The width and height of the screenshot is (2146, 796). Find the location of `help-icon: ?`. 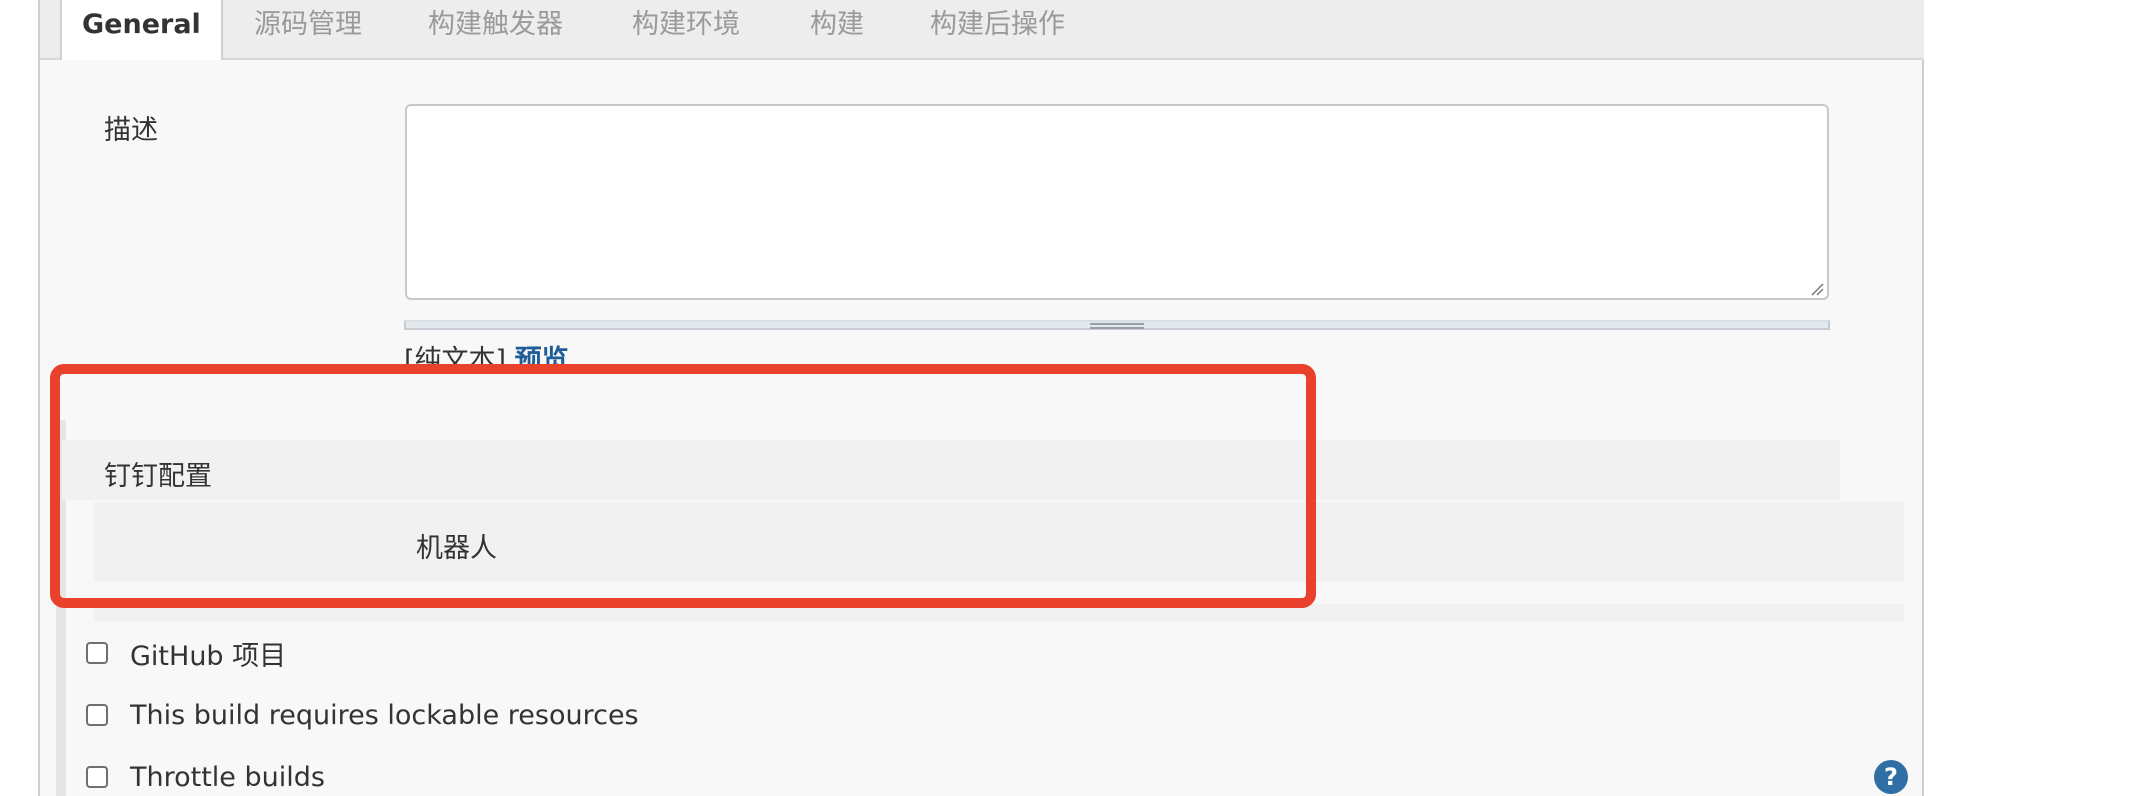

help-icon: ? is located at coordinates (1891, 777).